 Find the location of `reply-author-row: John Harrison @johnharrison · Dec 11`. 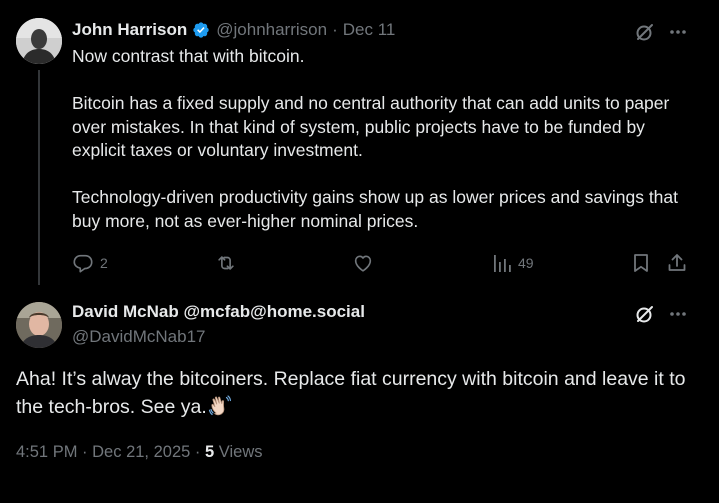

reply-author-row: John Harrison @johnharrison · Dec 11 is located at coordinates (233, 30).